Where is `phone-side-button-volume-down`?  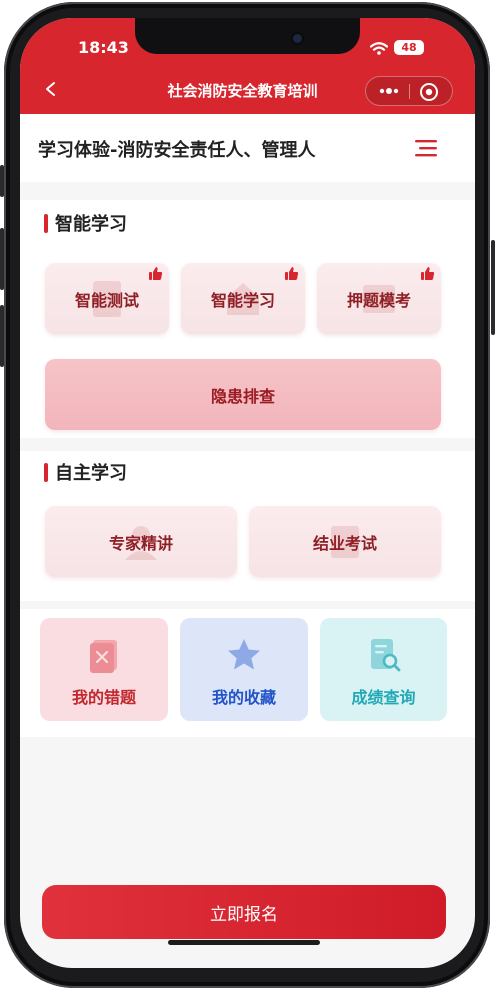
phone-side-button-volume-down is located at coordinates (2, 336).